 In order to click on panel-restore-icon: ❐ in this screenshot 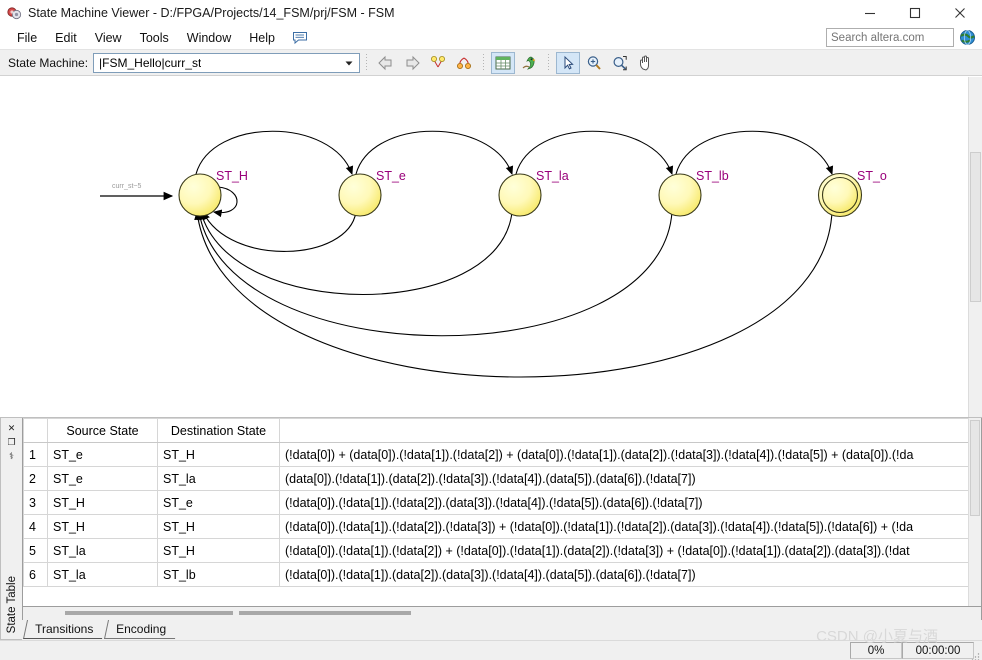, I will do `click(11, 442)`.